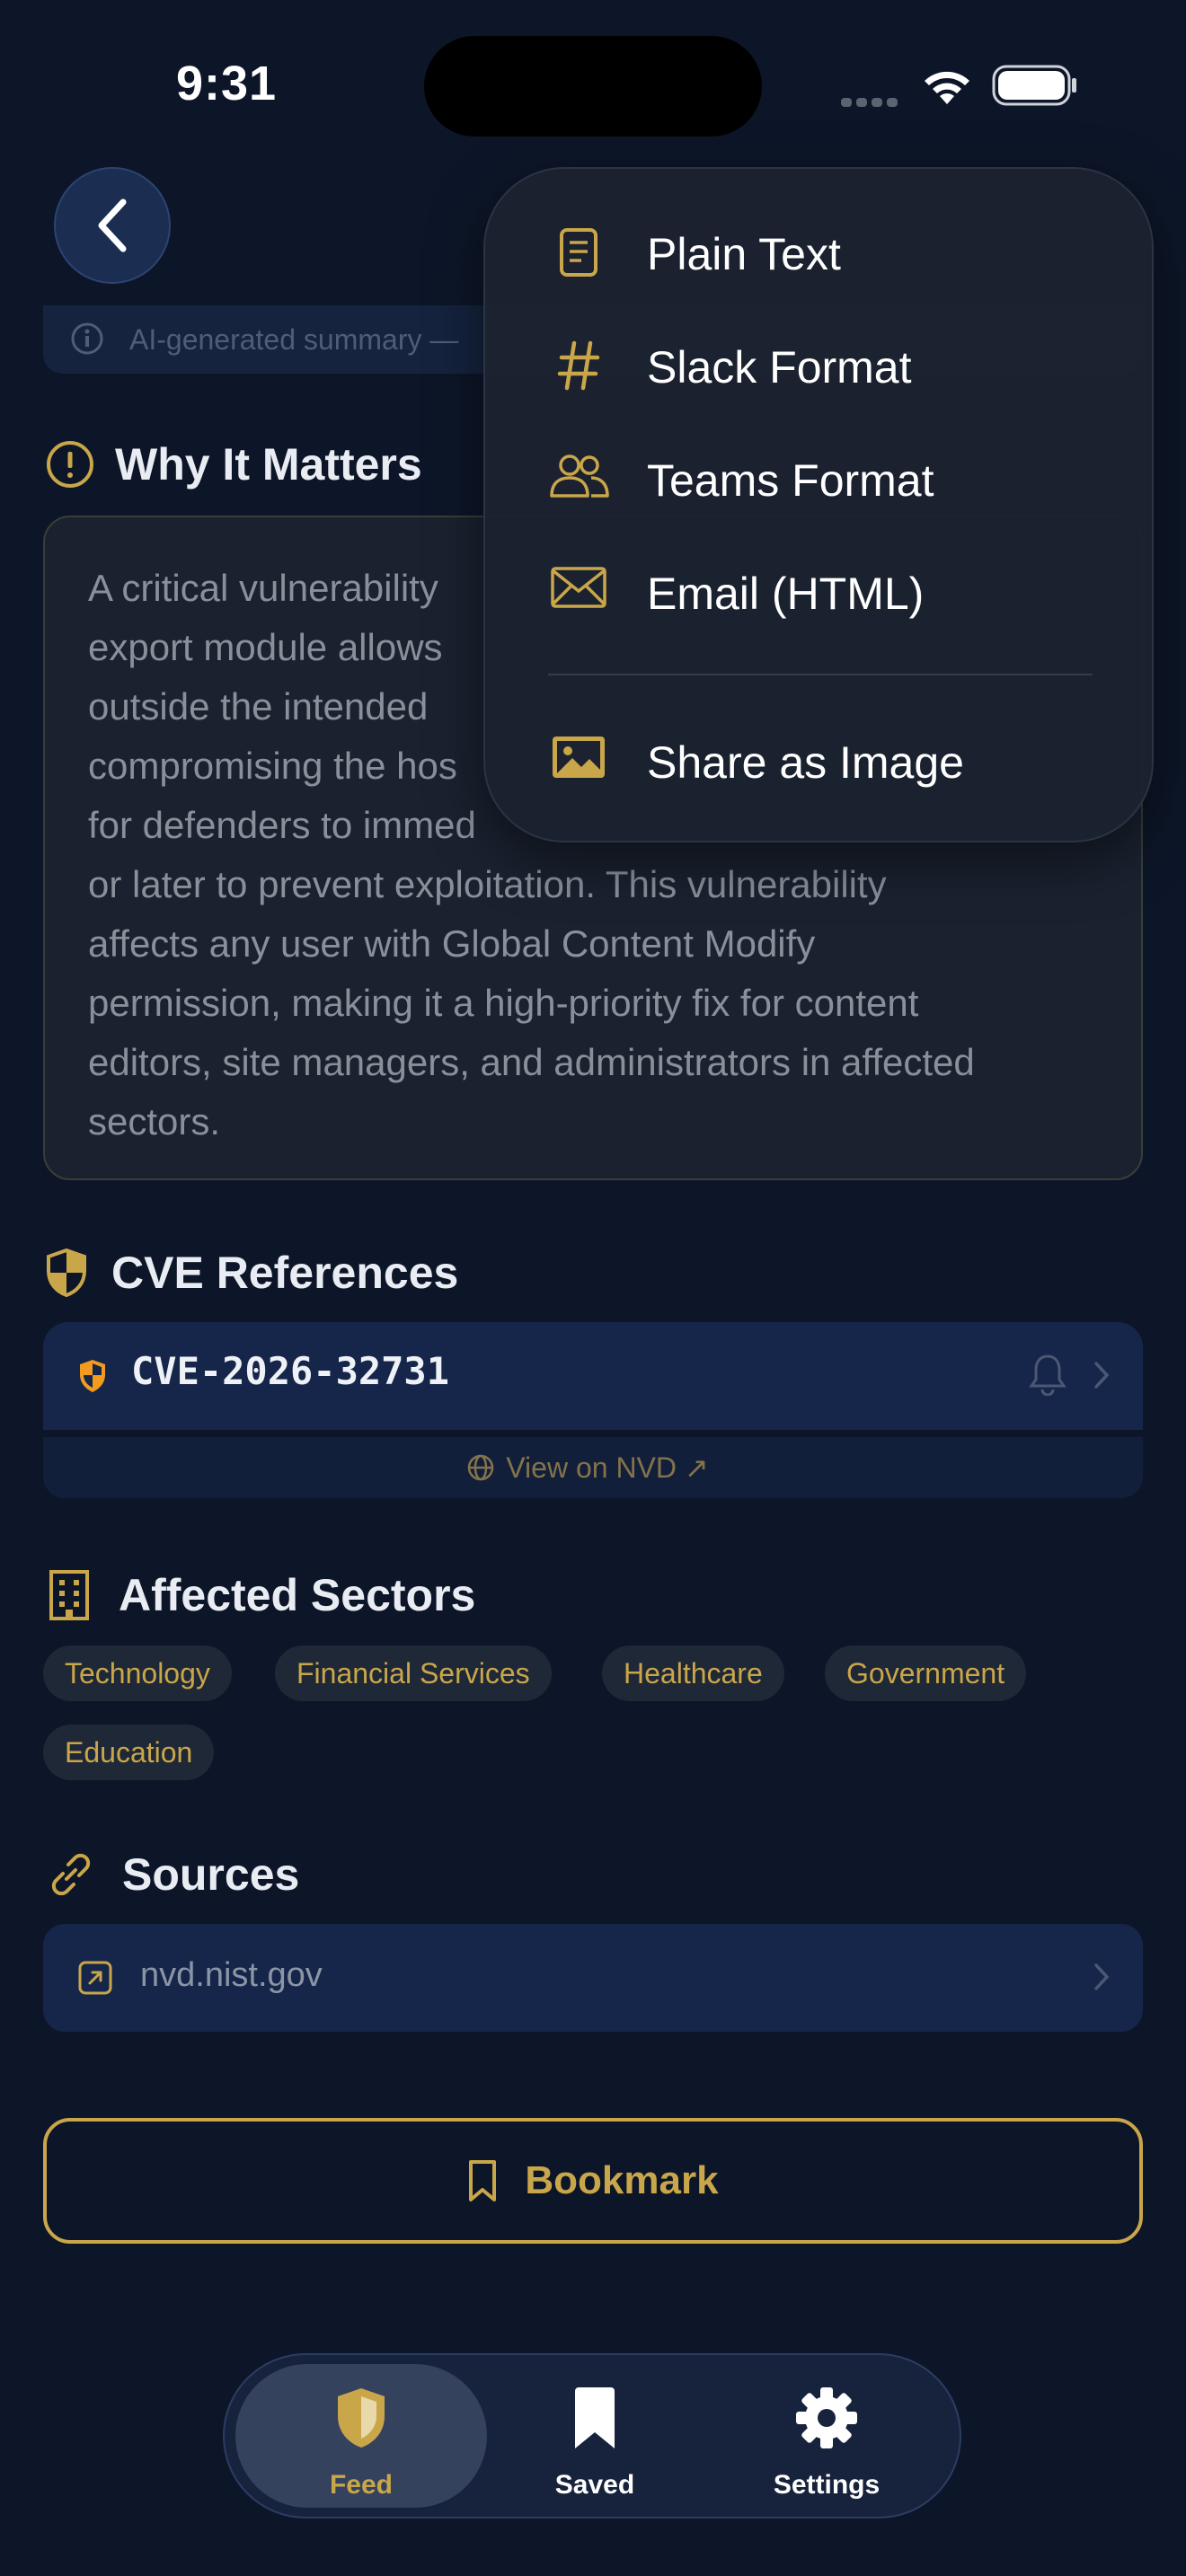  What do you see at coordinates (622, 2180) in the screenshot?
I see `bookmark-label: Bookmark` at bounding box center [622, 2180].